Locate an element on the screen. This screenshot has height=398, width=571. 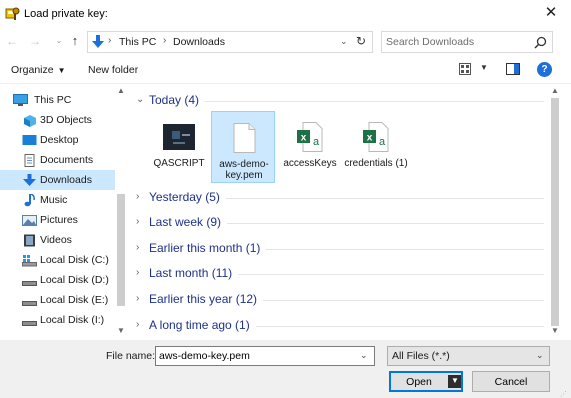
group-header-earlier-this-year: › Earlier this year (12) is located at coordinates (340, 300).